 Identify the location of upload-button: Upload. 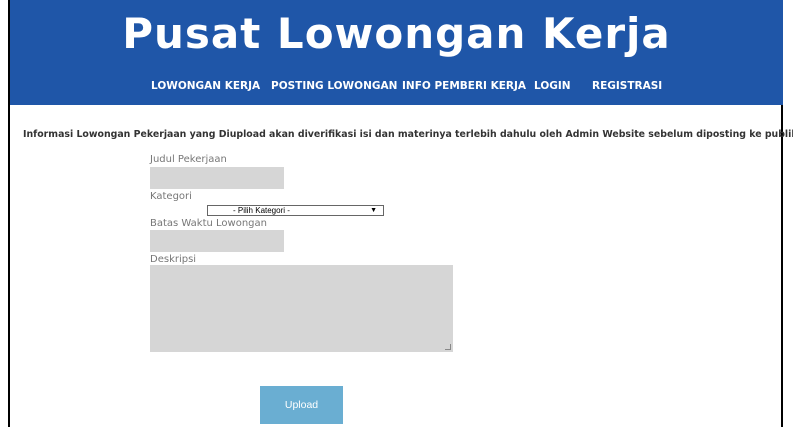
(301, 405).